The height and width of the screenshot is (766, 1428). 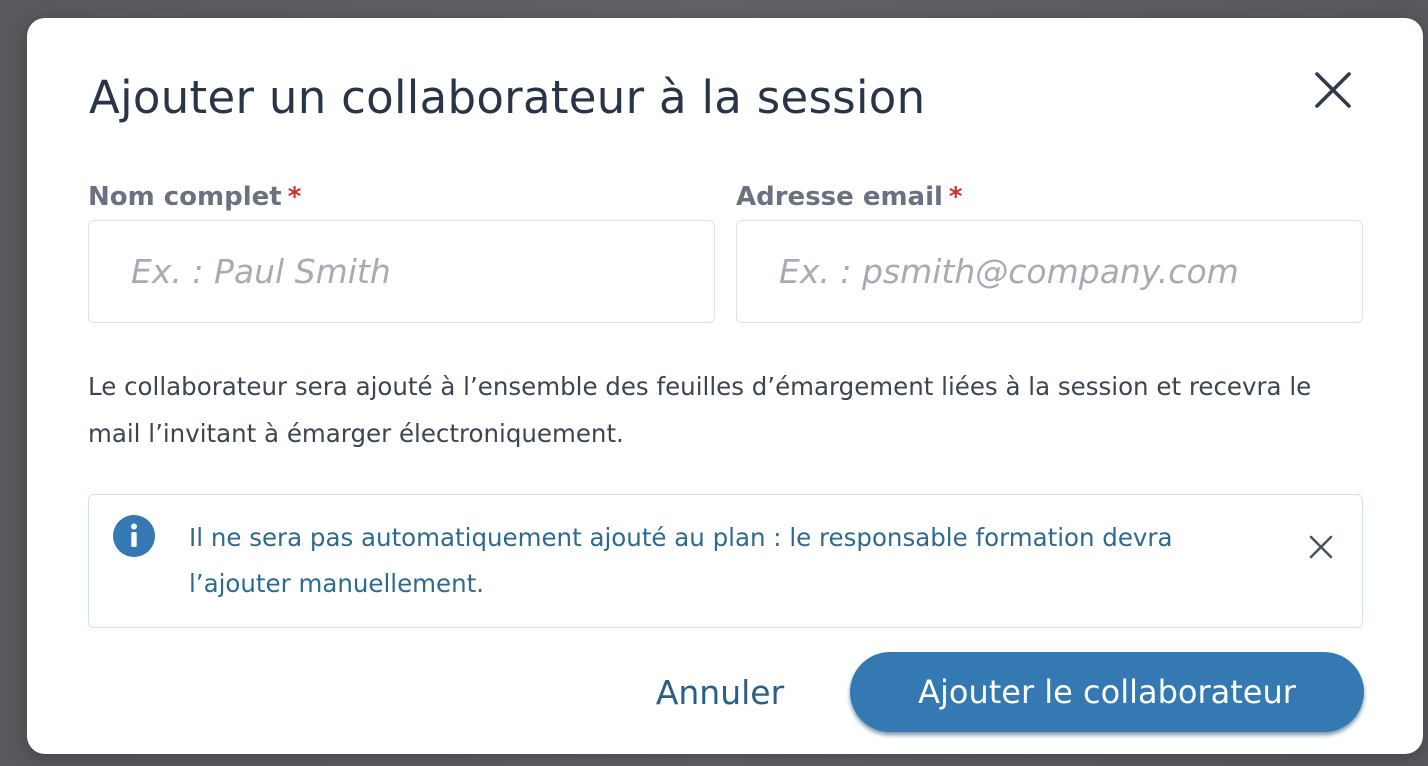 I want to click on name-field-label: Nom complet *, so click(x=194, y=197).